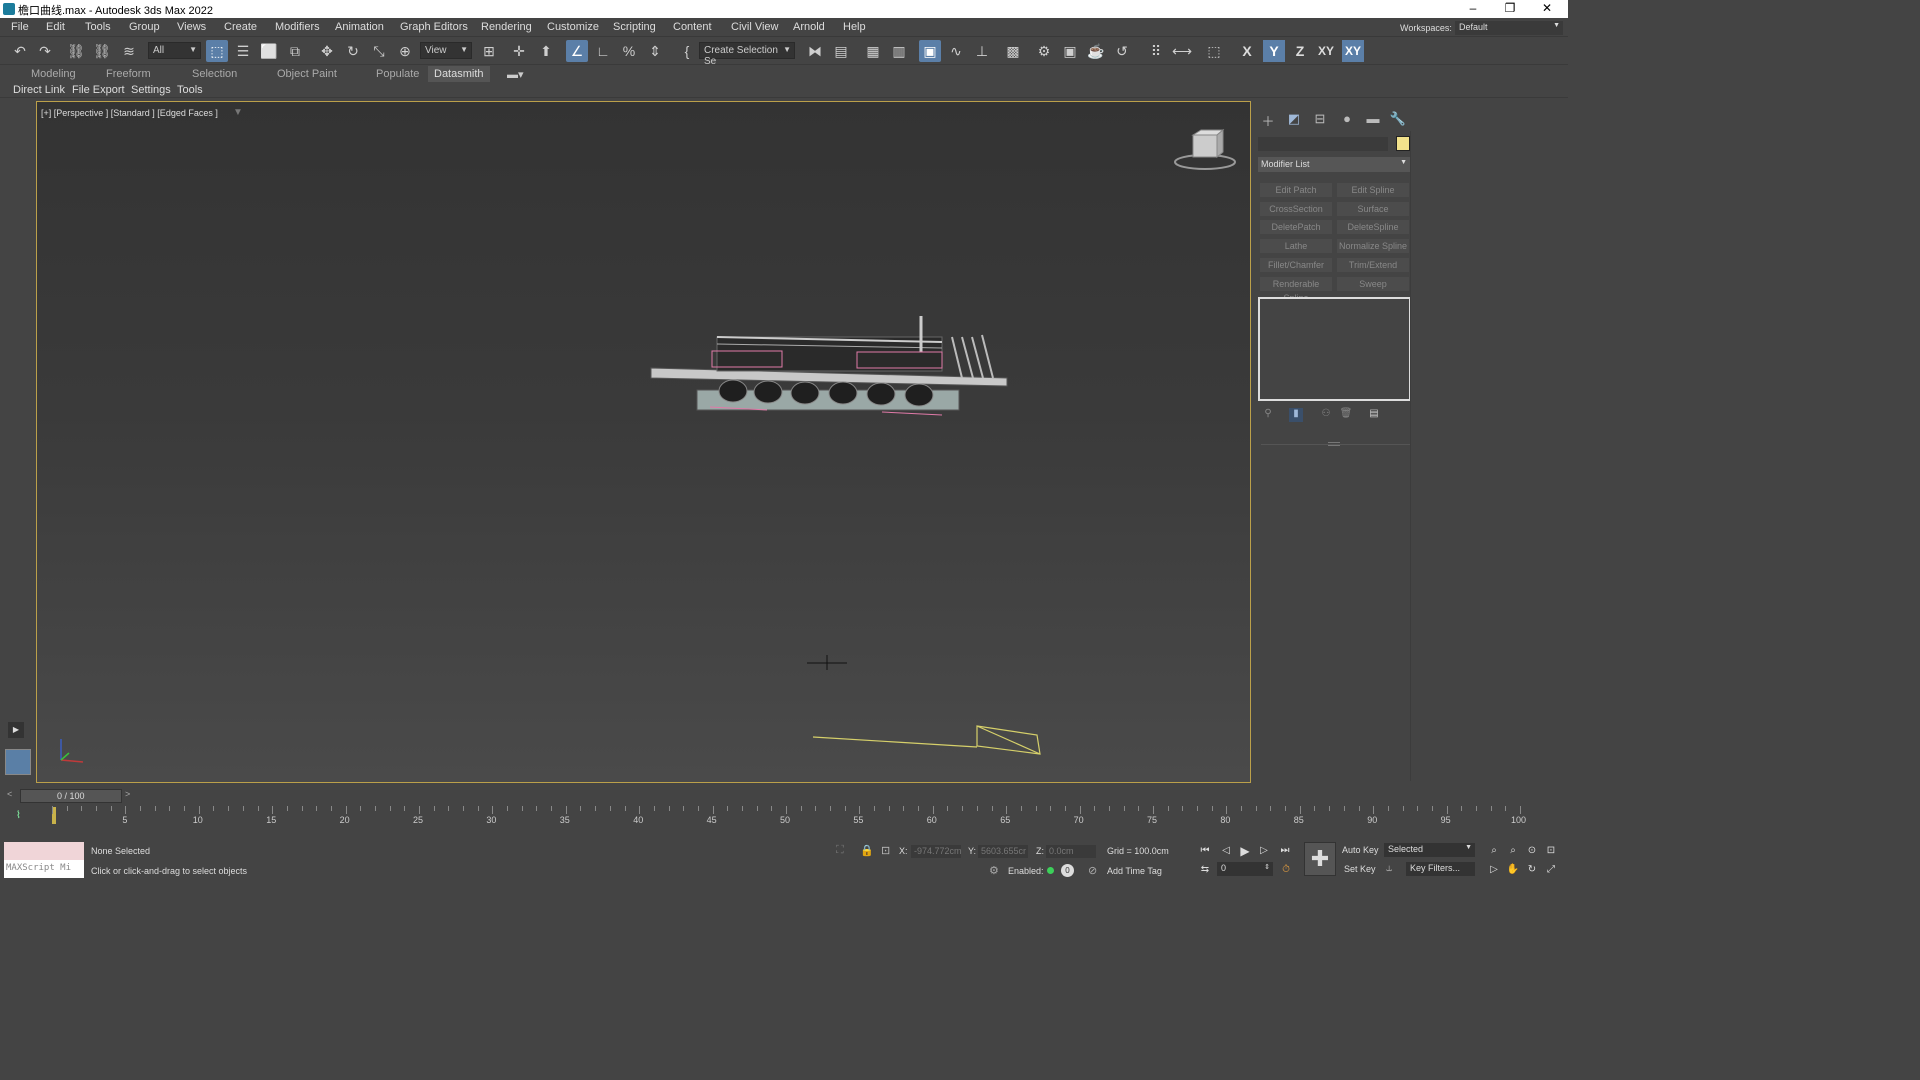  What do you see at coordinates (573, 27) in the screenshot?
I see `menu-customize: Customize` at bounding box center [573, 27].